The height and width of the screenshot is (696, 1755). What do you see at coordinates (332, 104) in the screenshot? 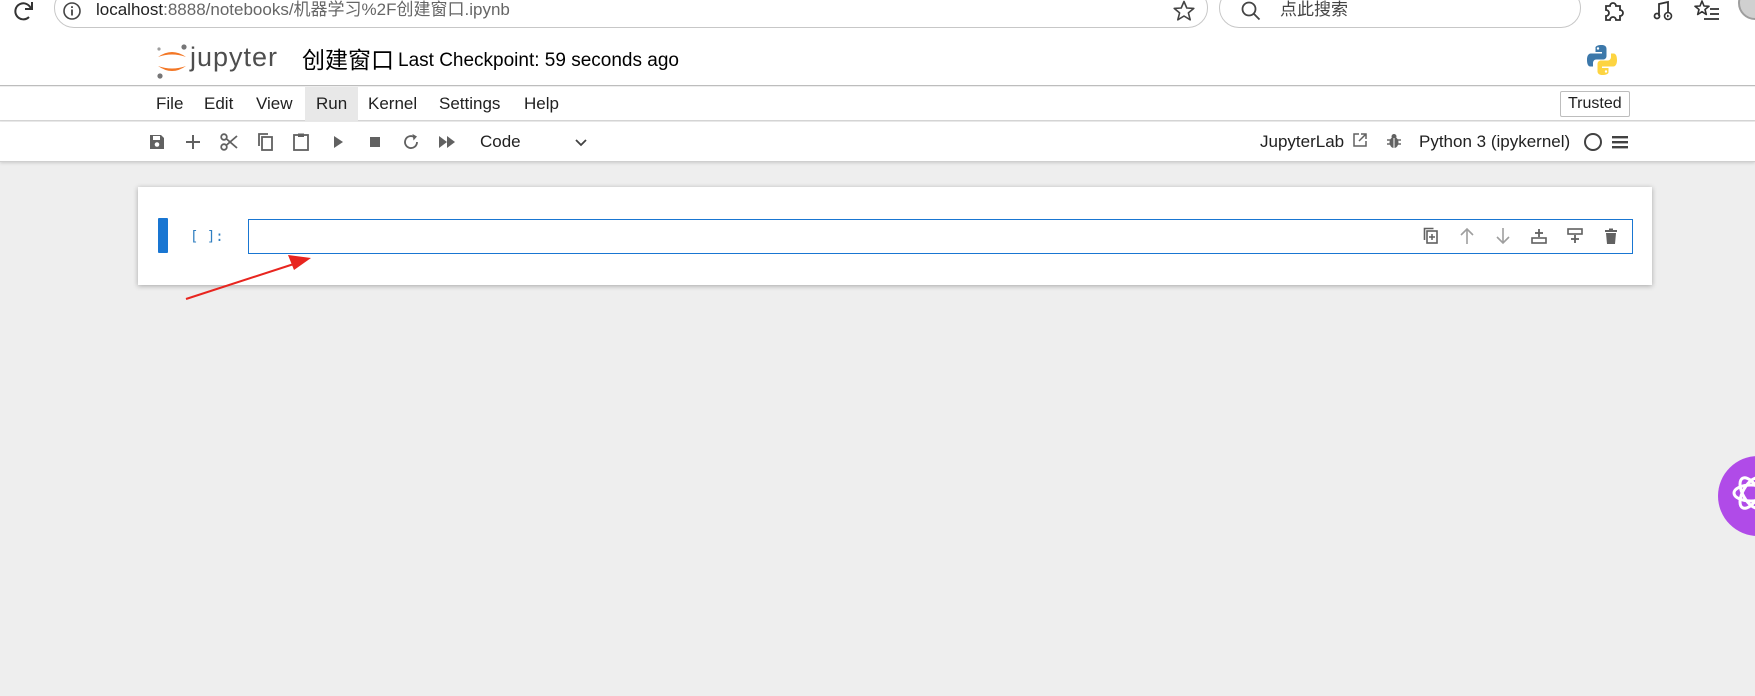
I see `menu-run: Run` at bounding box center [332, 104].